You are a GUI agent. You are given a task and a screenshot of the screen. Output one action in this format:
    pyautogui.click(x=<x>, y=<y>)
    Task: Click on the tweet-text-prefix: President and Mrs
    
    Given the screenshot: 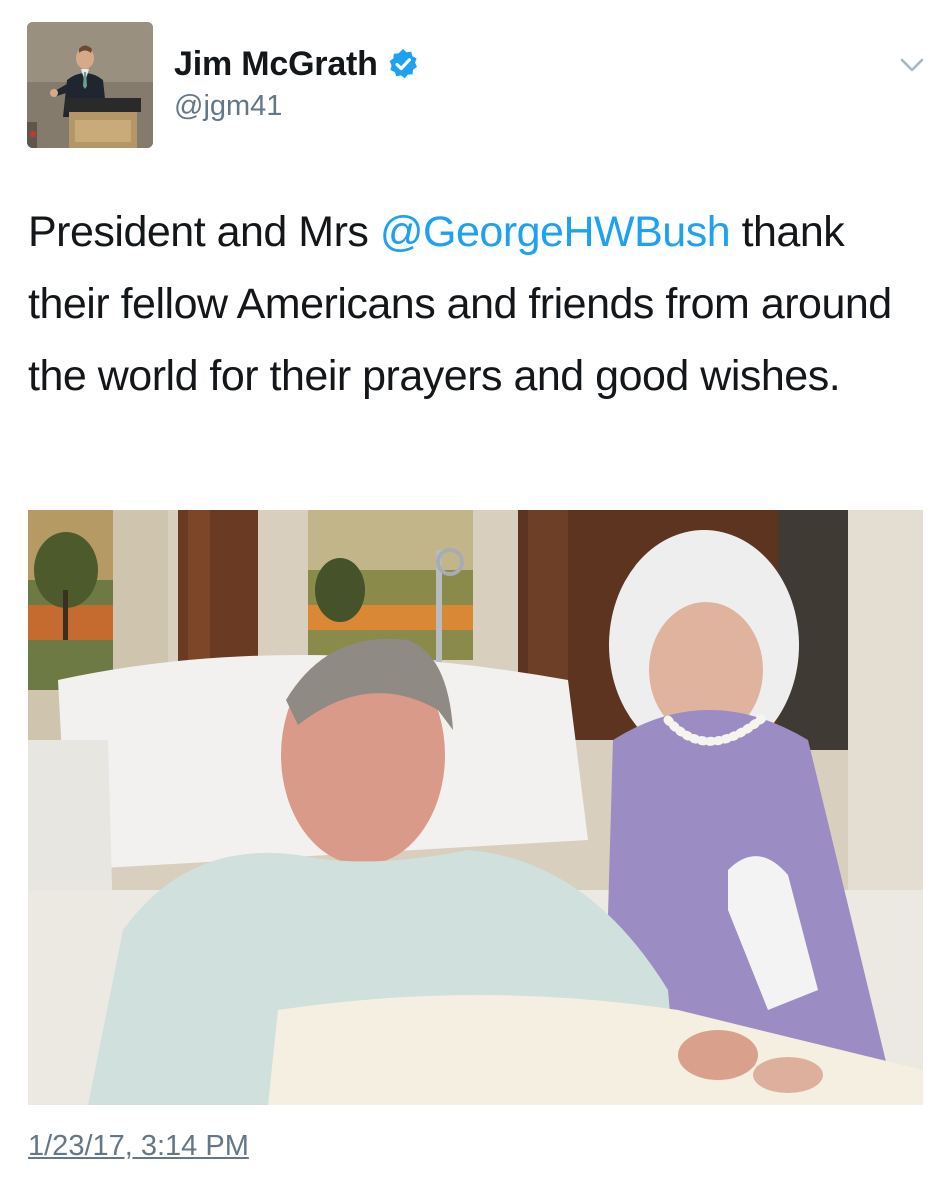 What is the action you would take?
    pyautogui.click(x=204, y=232)
    